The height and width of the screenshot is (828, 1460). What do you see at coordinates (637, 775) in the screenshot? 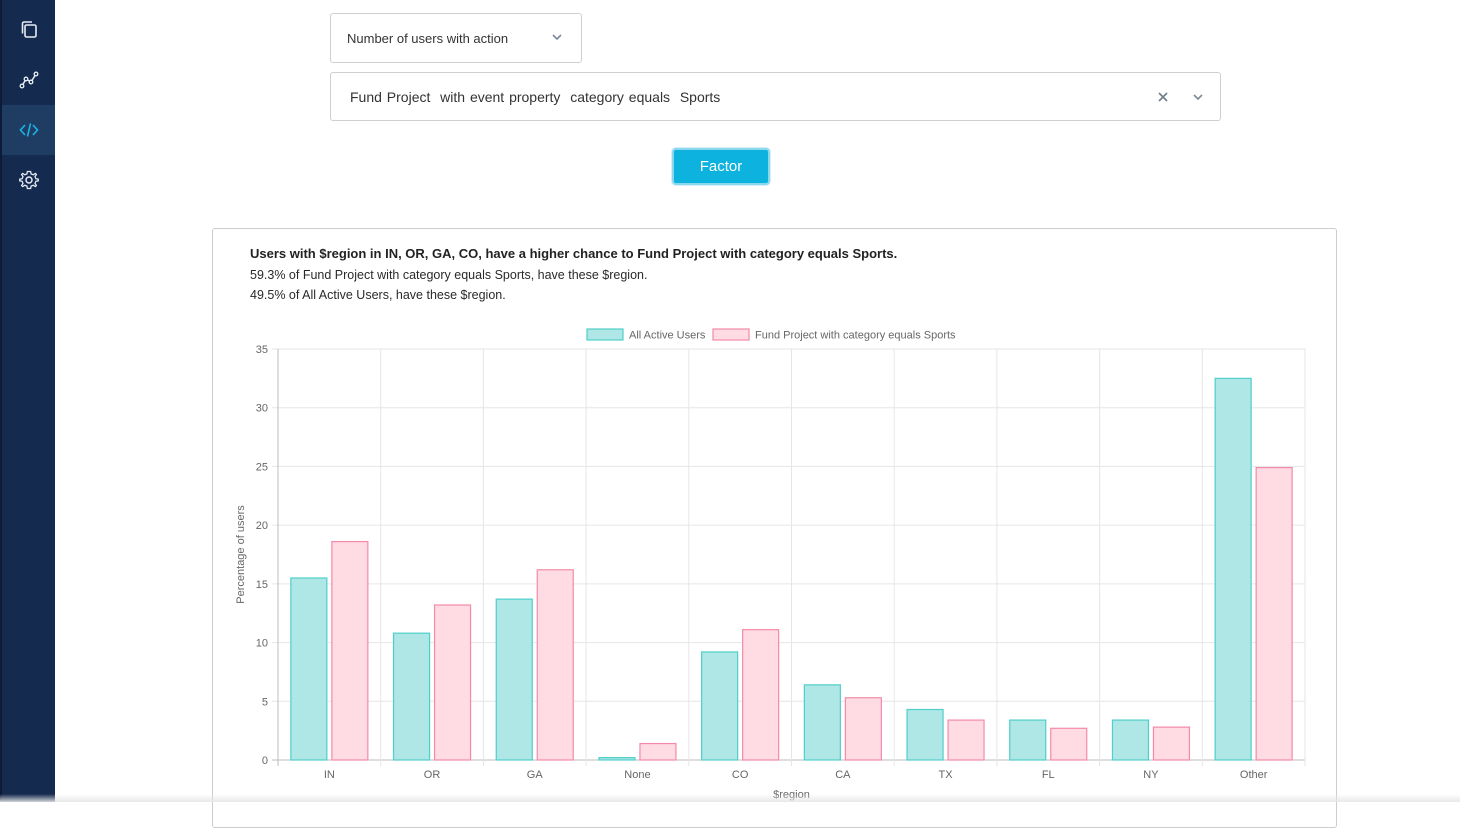
I see `x-tick-label: None` at bounding box center [637, 775].